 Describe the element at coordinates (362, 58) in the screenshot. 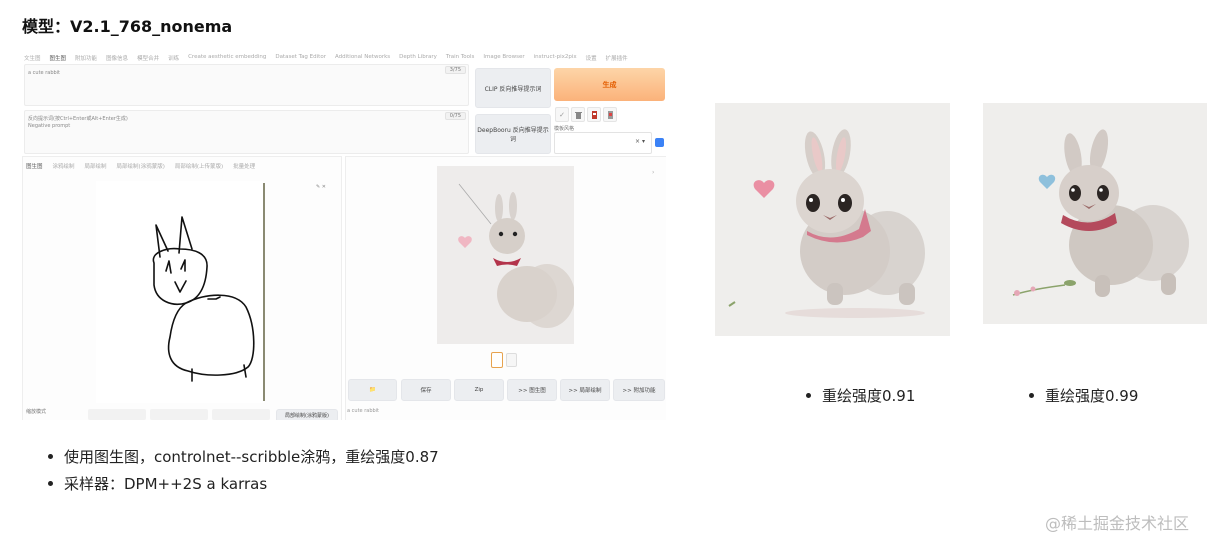

I see `tab-additional-networks: Additional Networks` at that location.